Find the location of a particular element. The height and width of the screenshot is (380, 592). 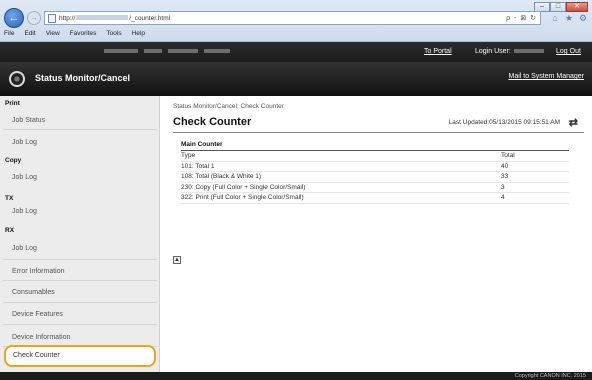

sidebar-item-rx-job-log: Job Log is located at coordinates (80, 248).